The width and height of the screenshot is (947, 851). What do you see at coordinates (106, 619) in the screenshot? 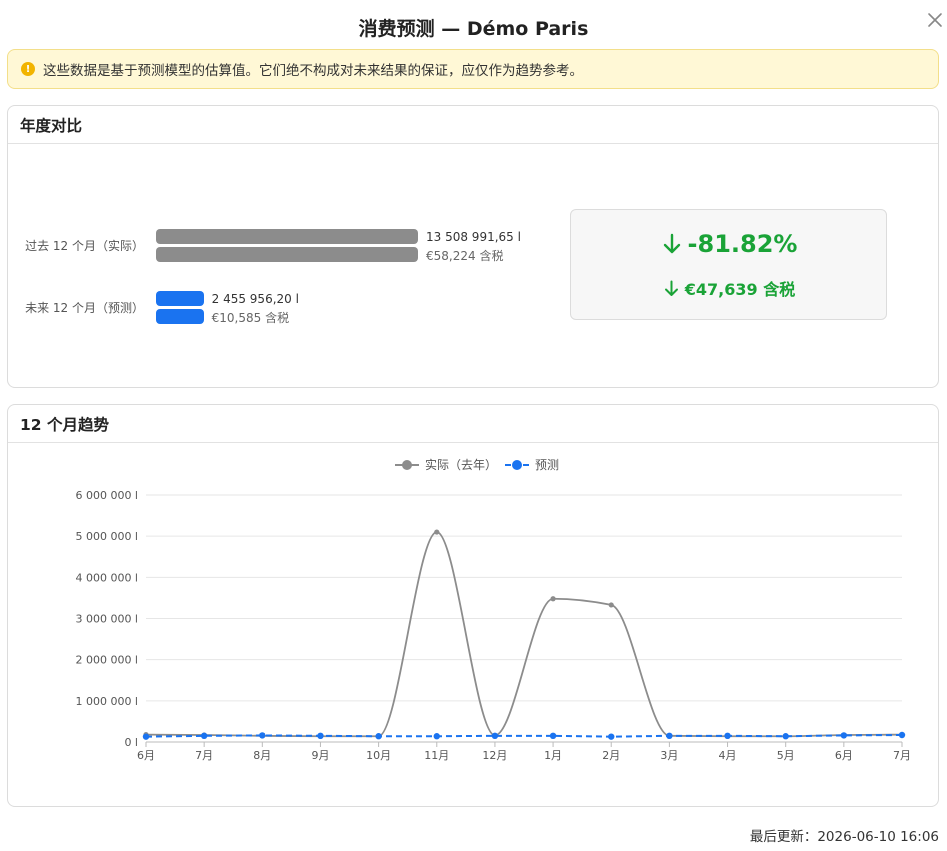
I see `y-tick-label: 3 000 000 l` at bounding box center [106, 619].